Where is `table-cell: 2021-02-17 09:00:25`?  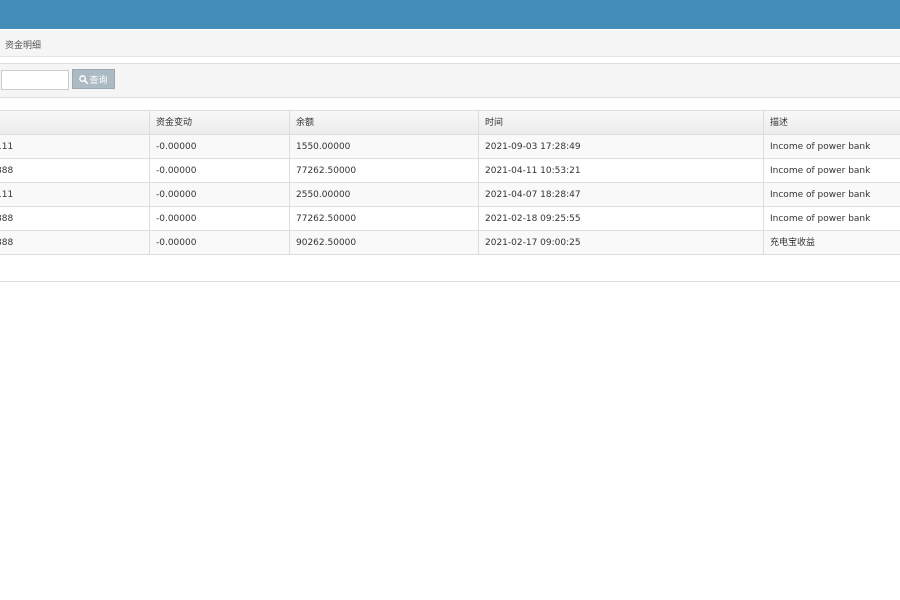
table-cell: 2021-02-17 09:00:25 is located at coordinates (620, 242).